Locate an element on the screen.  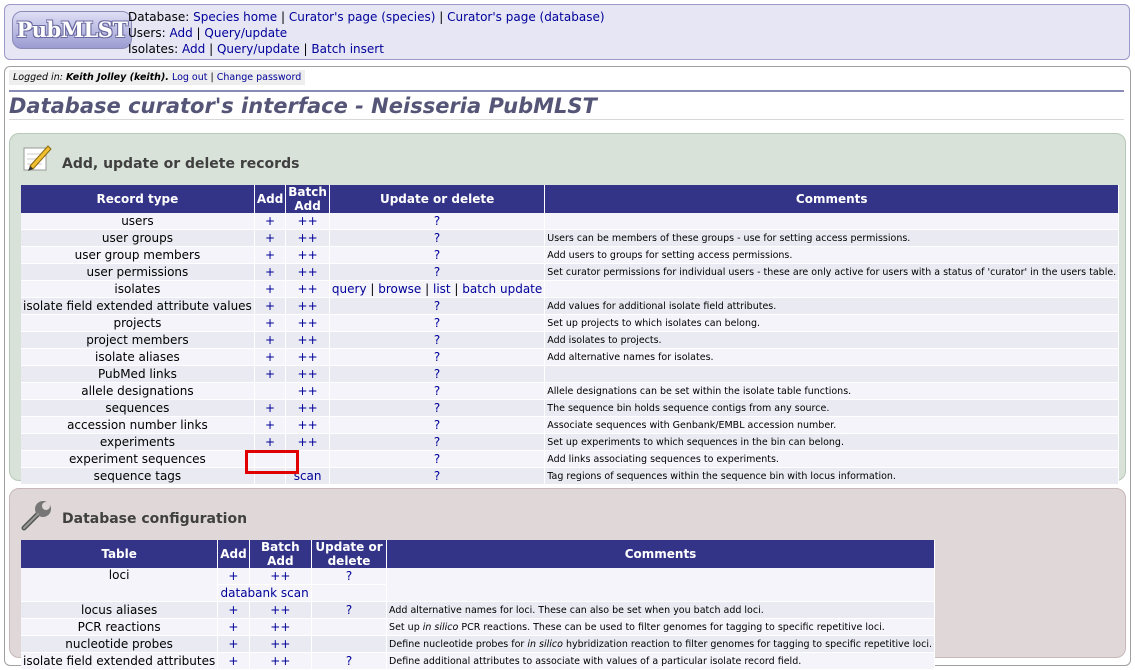
change-password-link: Change password is located at coordinates (259, 77).